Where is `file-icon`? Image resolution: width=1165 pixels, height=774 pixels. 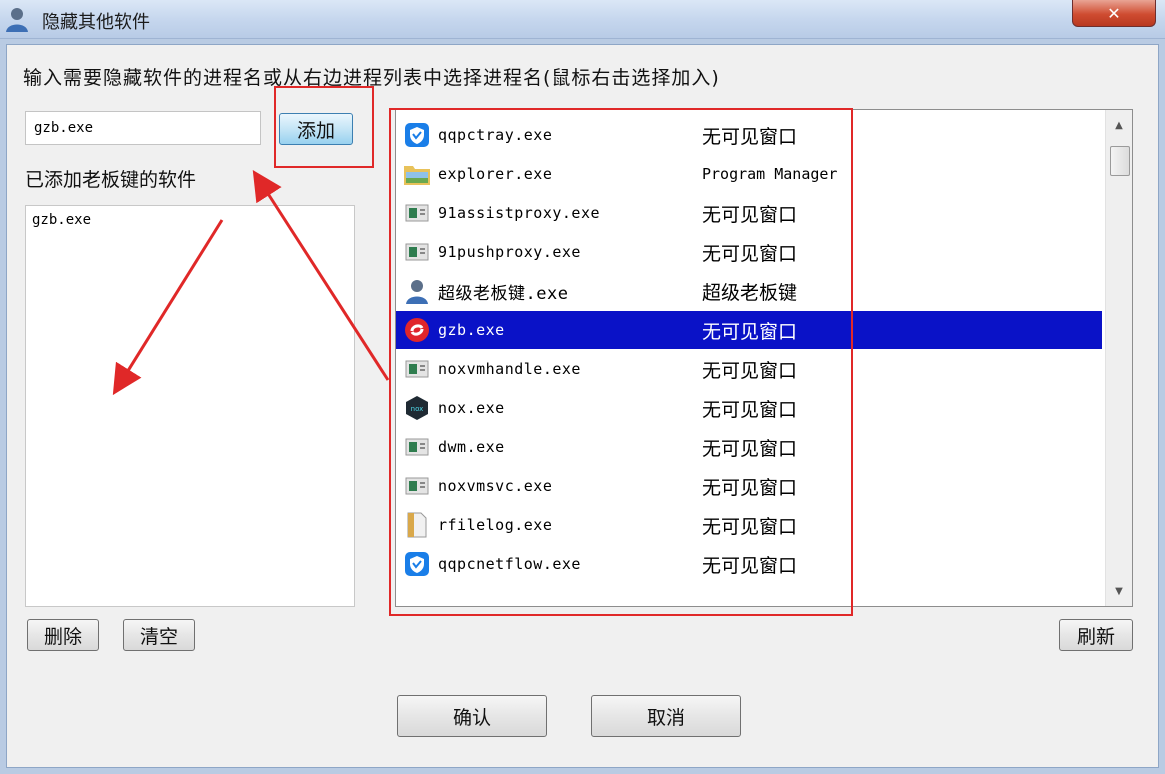
file-icon is located at coordinates (417, 525).